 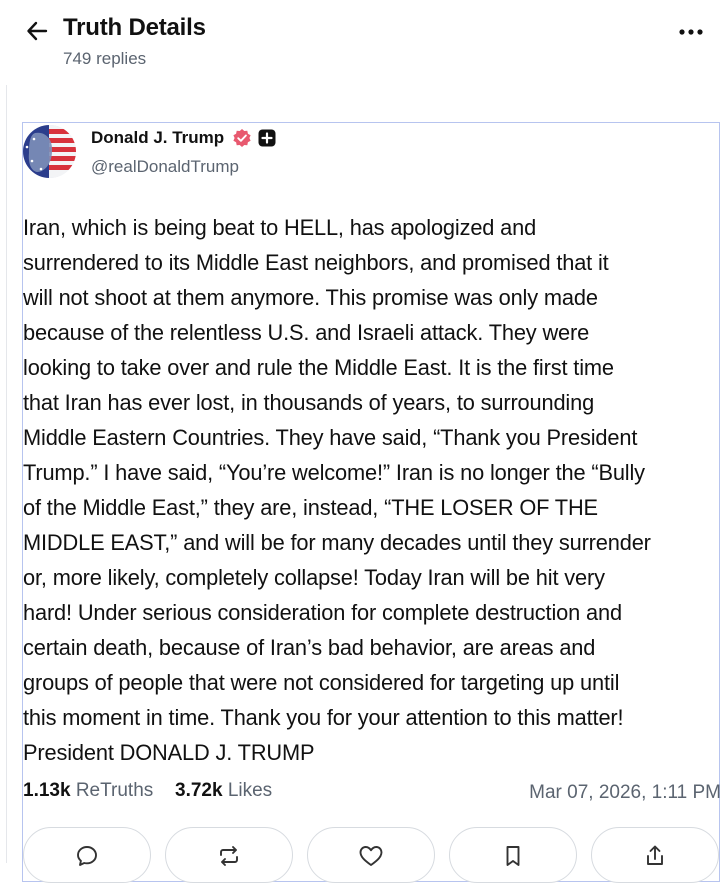 What do you see at coordinates (6, 474) in the screenshot?
I see `column-divider` at bounding box center [6, 474].